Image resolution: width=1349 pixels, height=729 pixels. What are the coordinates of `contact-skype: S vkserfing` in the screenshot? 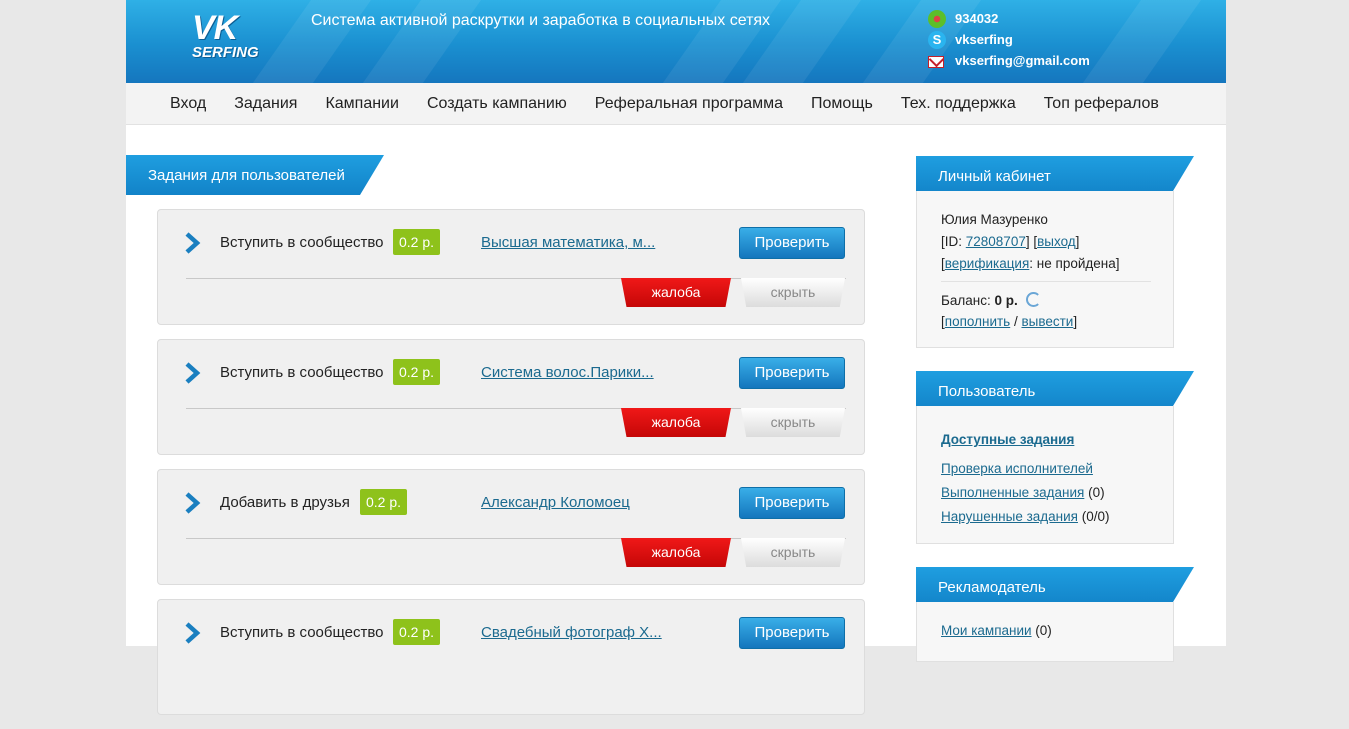 It's located at (1009, 39).